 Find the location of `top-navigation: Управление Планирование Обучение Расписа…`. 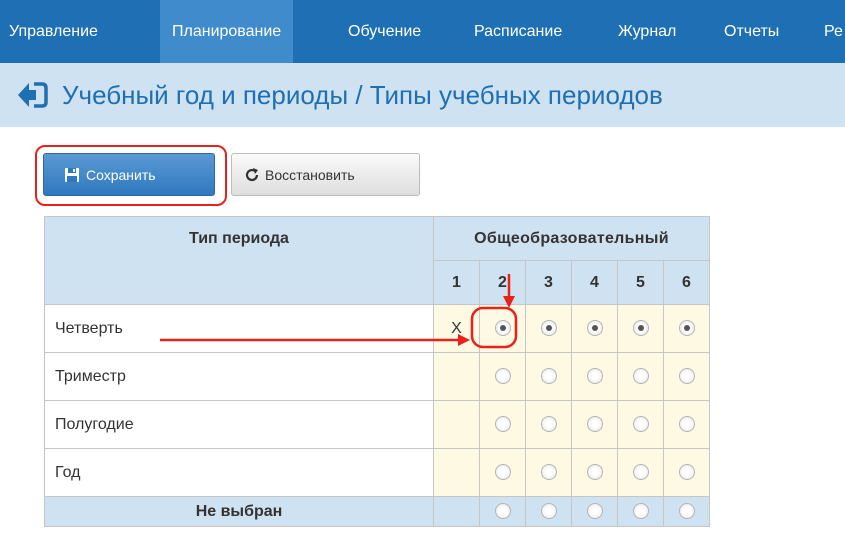

top-navigation: Управление Планирование Обучение Расписа… is located at coordinates (422, 31).